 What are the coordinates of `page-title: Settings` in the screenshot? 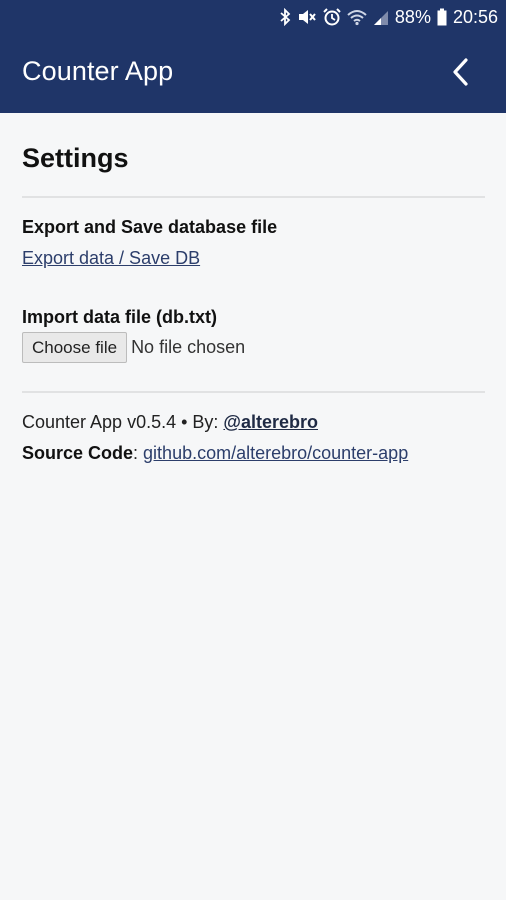 It's located at (75, 158).